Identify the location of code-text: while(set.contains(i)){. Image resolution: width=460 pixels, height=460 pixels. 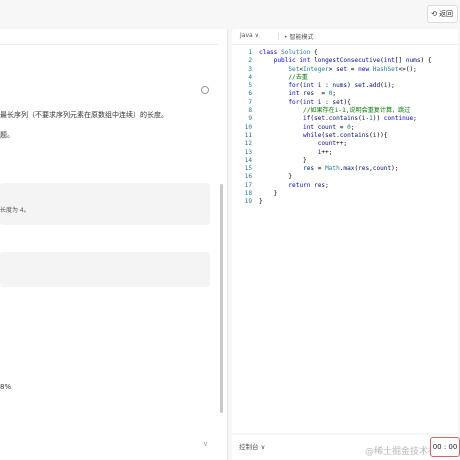
(345, 135).